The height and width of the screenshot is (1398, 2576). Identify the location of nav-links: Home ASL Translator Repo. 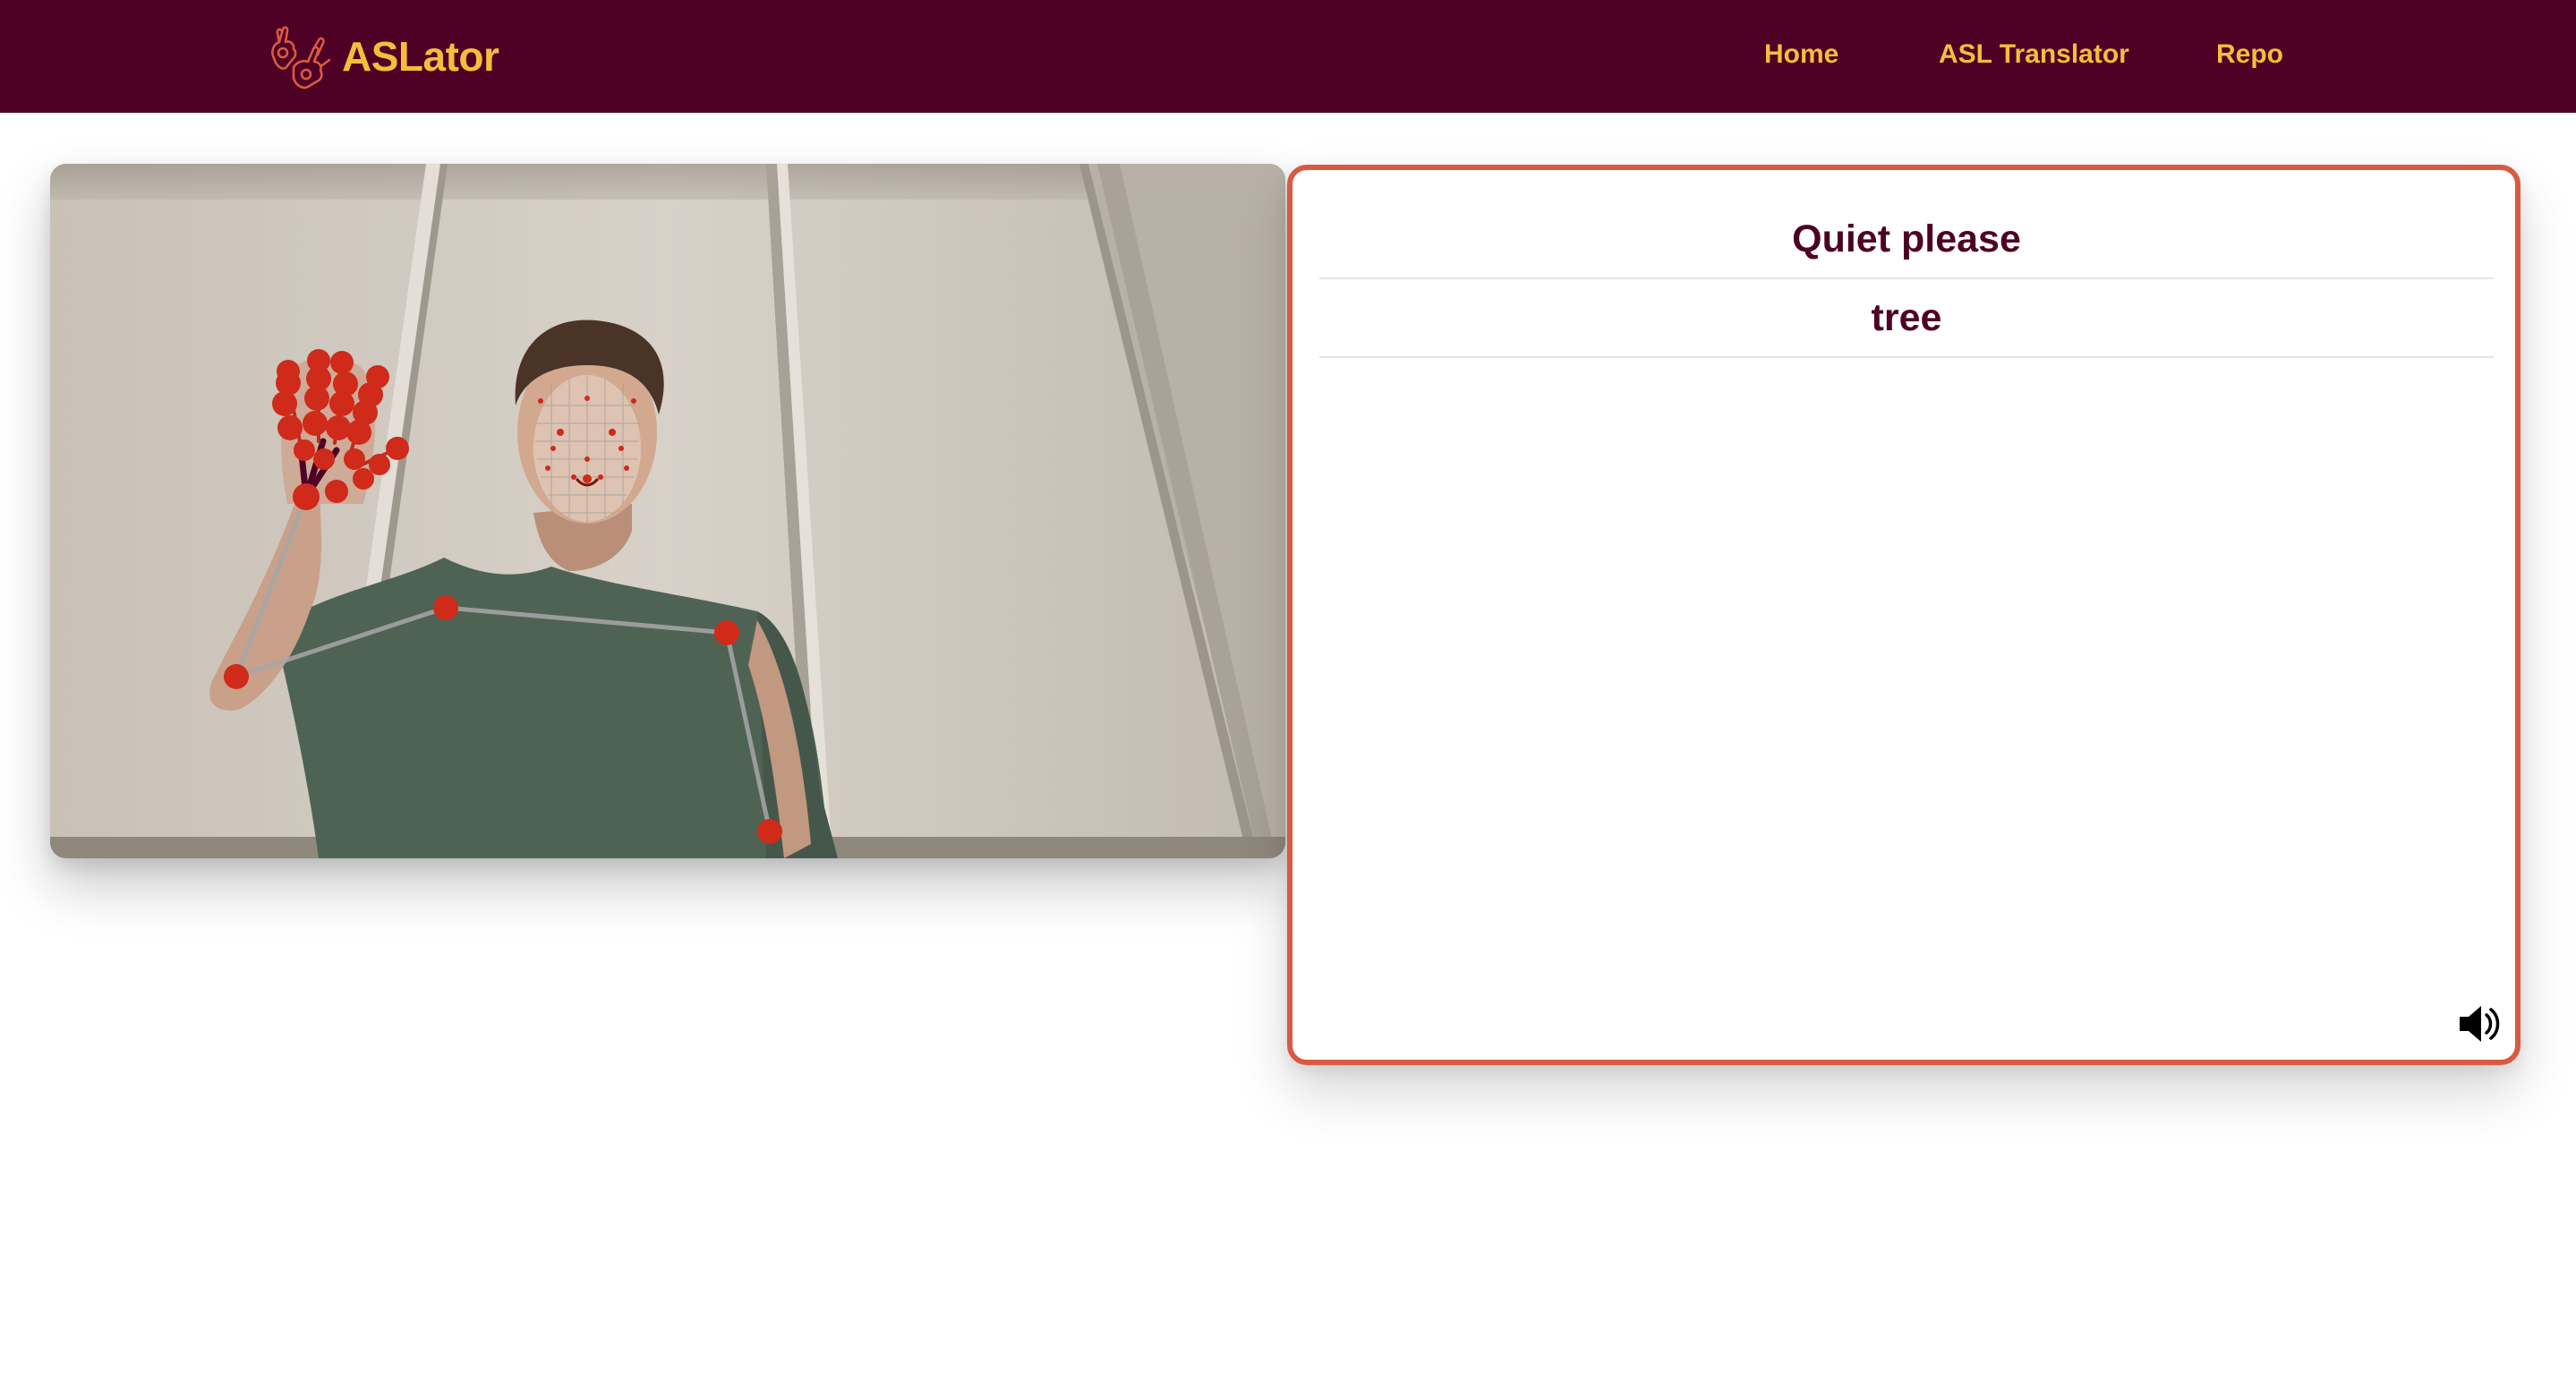
(1288, 56).